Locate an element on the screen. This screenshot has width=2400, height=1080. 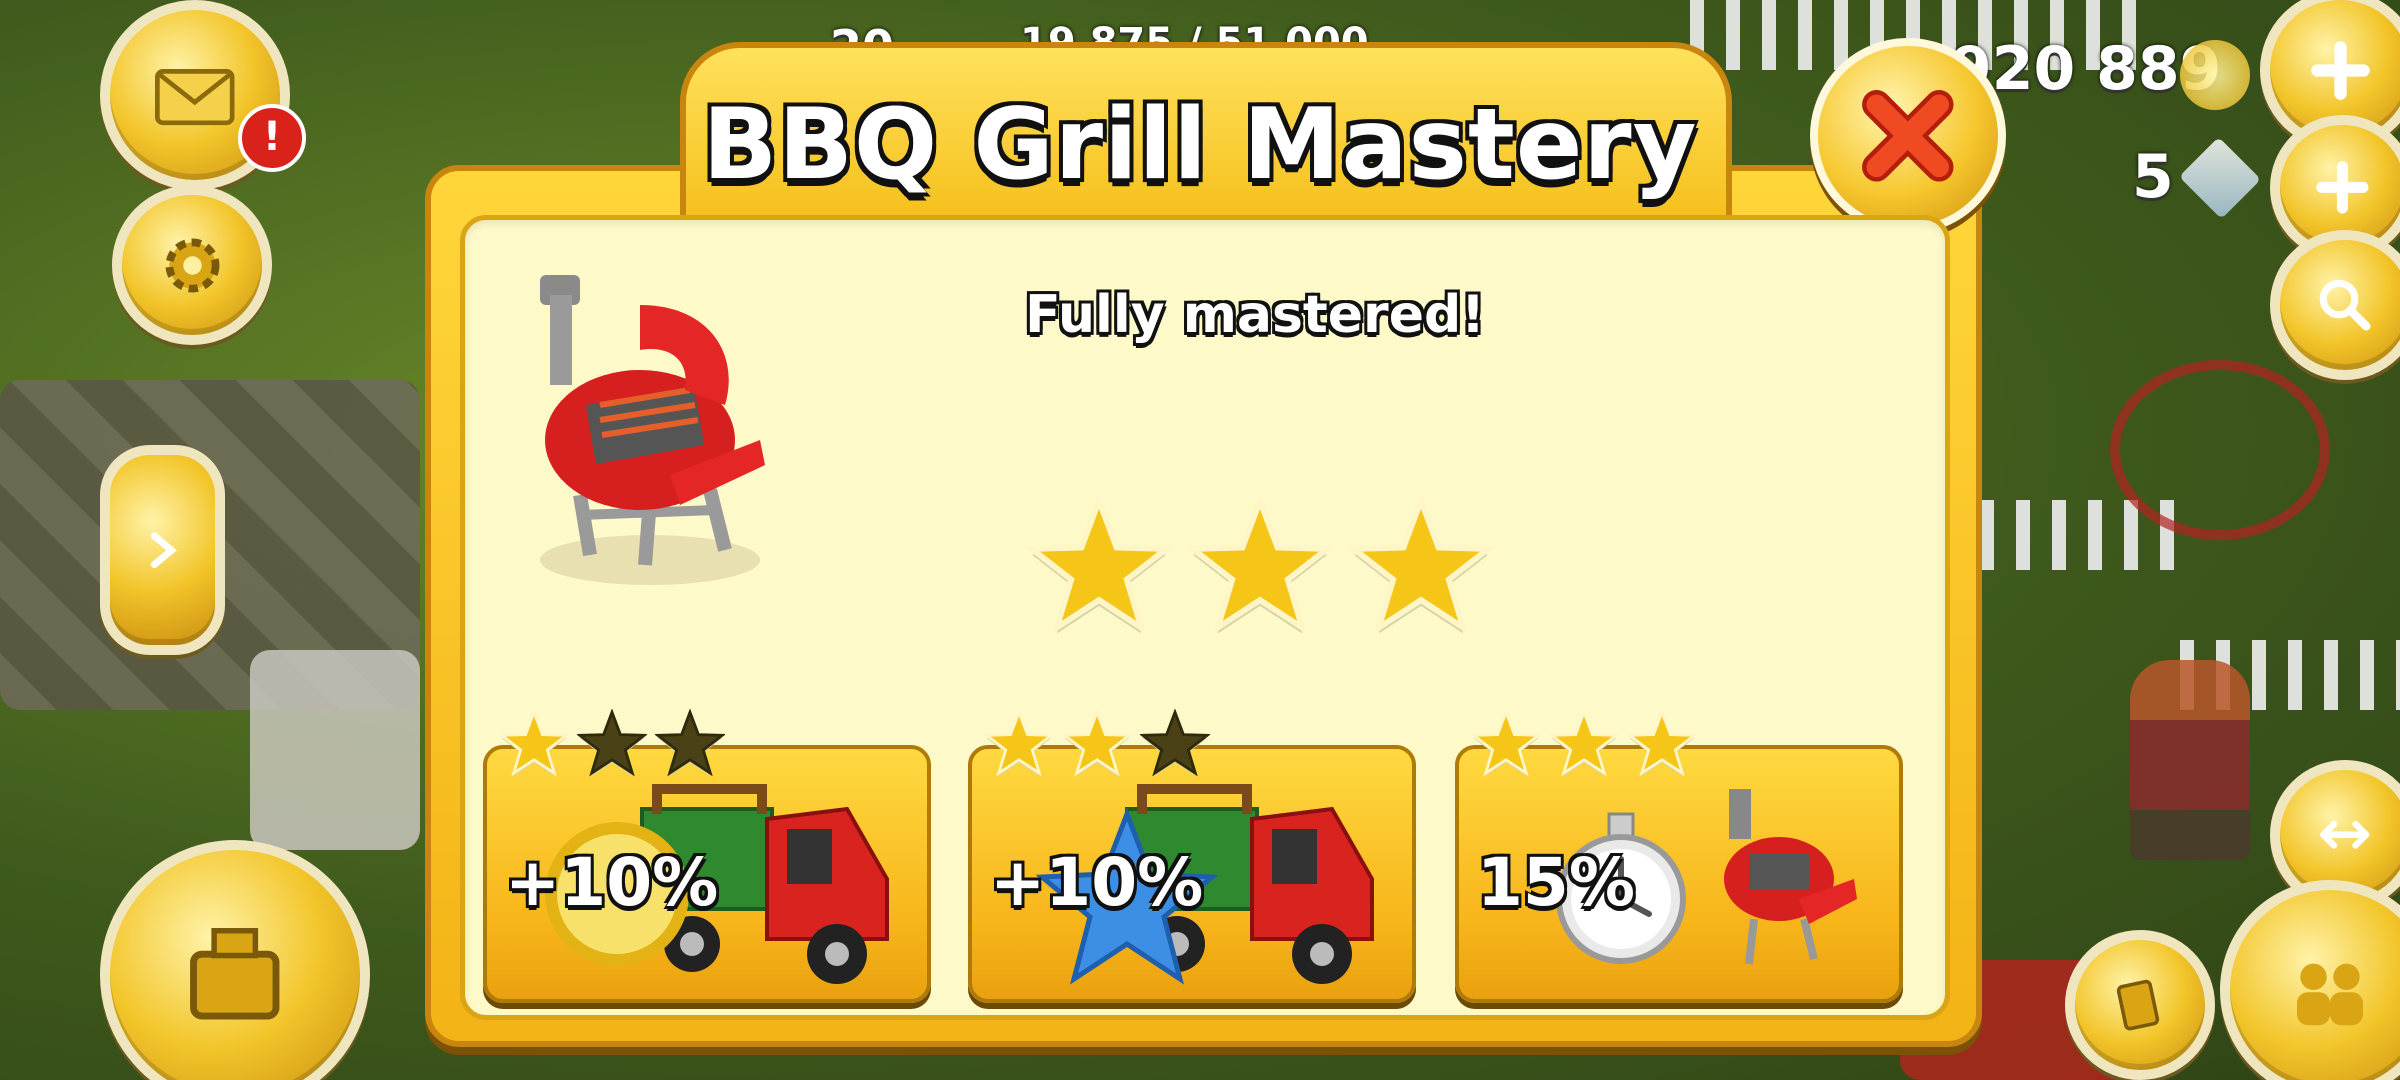
shop-button is located at coordinates (235, 960).